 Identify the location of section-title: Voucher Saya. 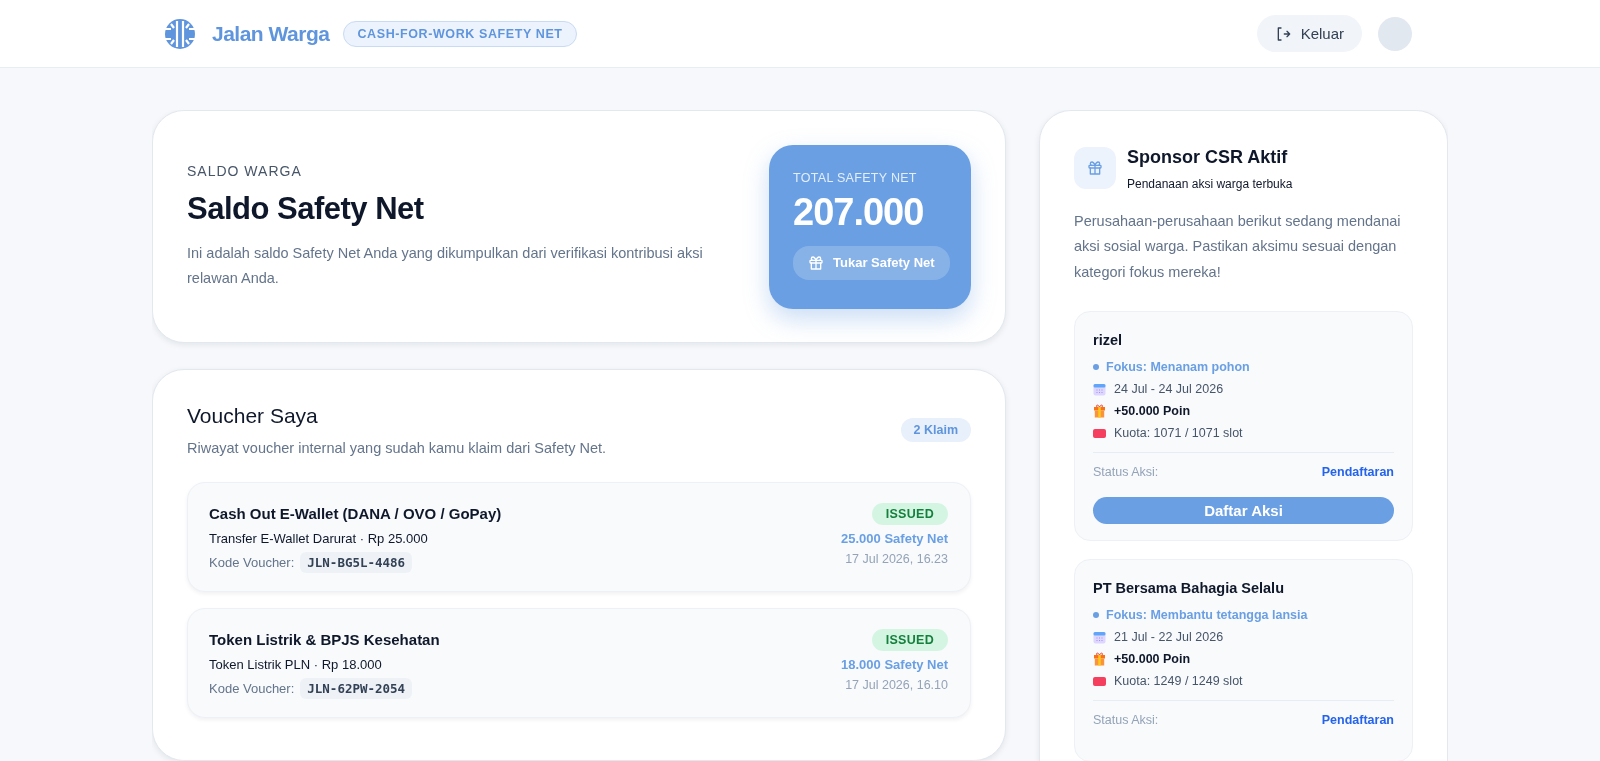
(253, 416).